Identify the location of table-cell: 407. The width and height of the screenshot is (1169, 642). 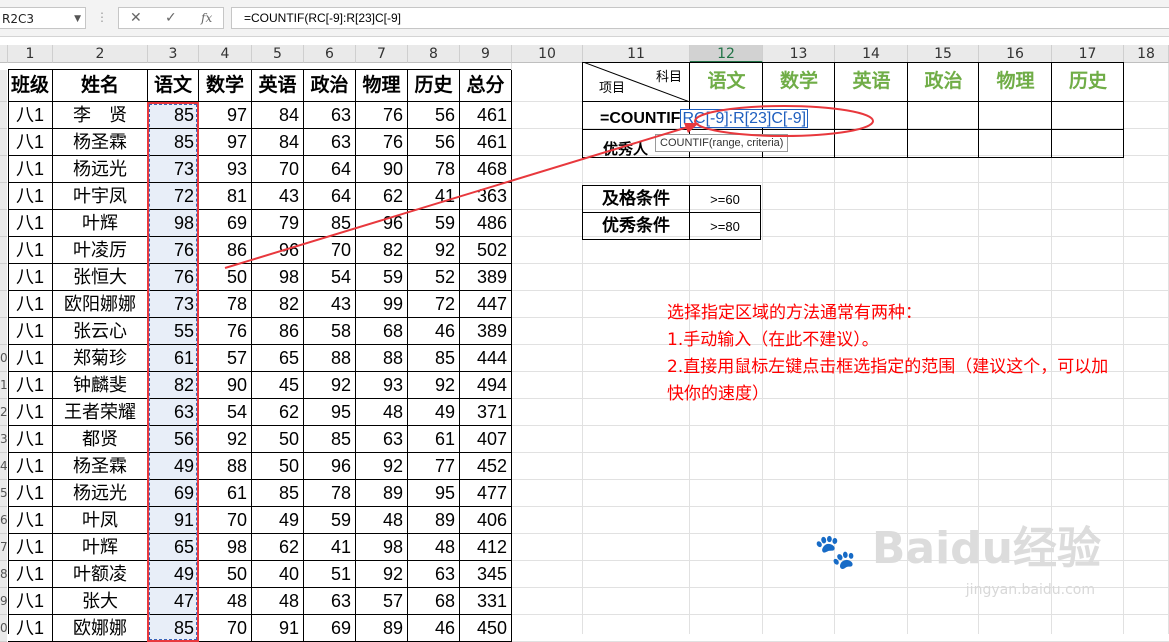
(486, 439).